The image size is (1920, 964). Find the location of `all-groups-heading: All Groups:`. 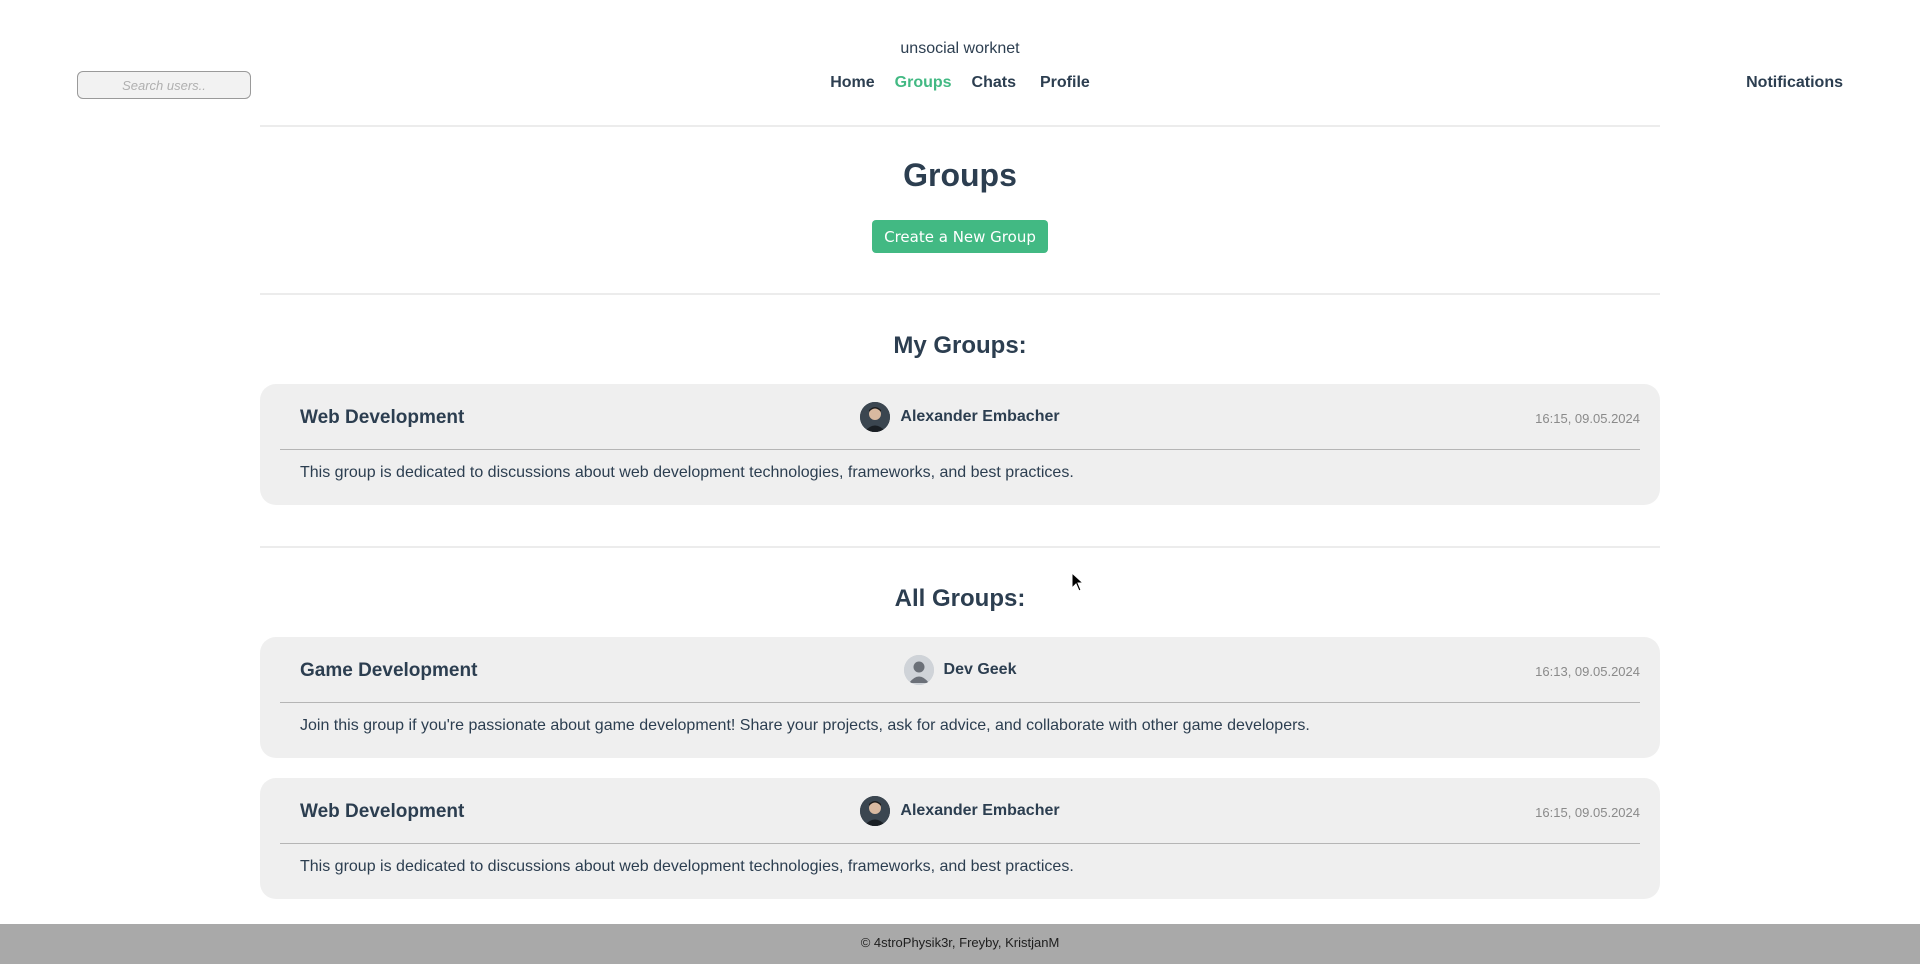

all-groups-heading: All Groups: is located at coordinates (960, 598).